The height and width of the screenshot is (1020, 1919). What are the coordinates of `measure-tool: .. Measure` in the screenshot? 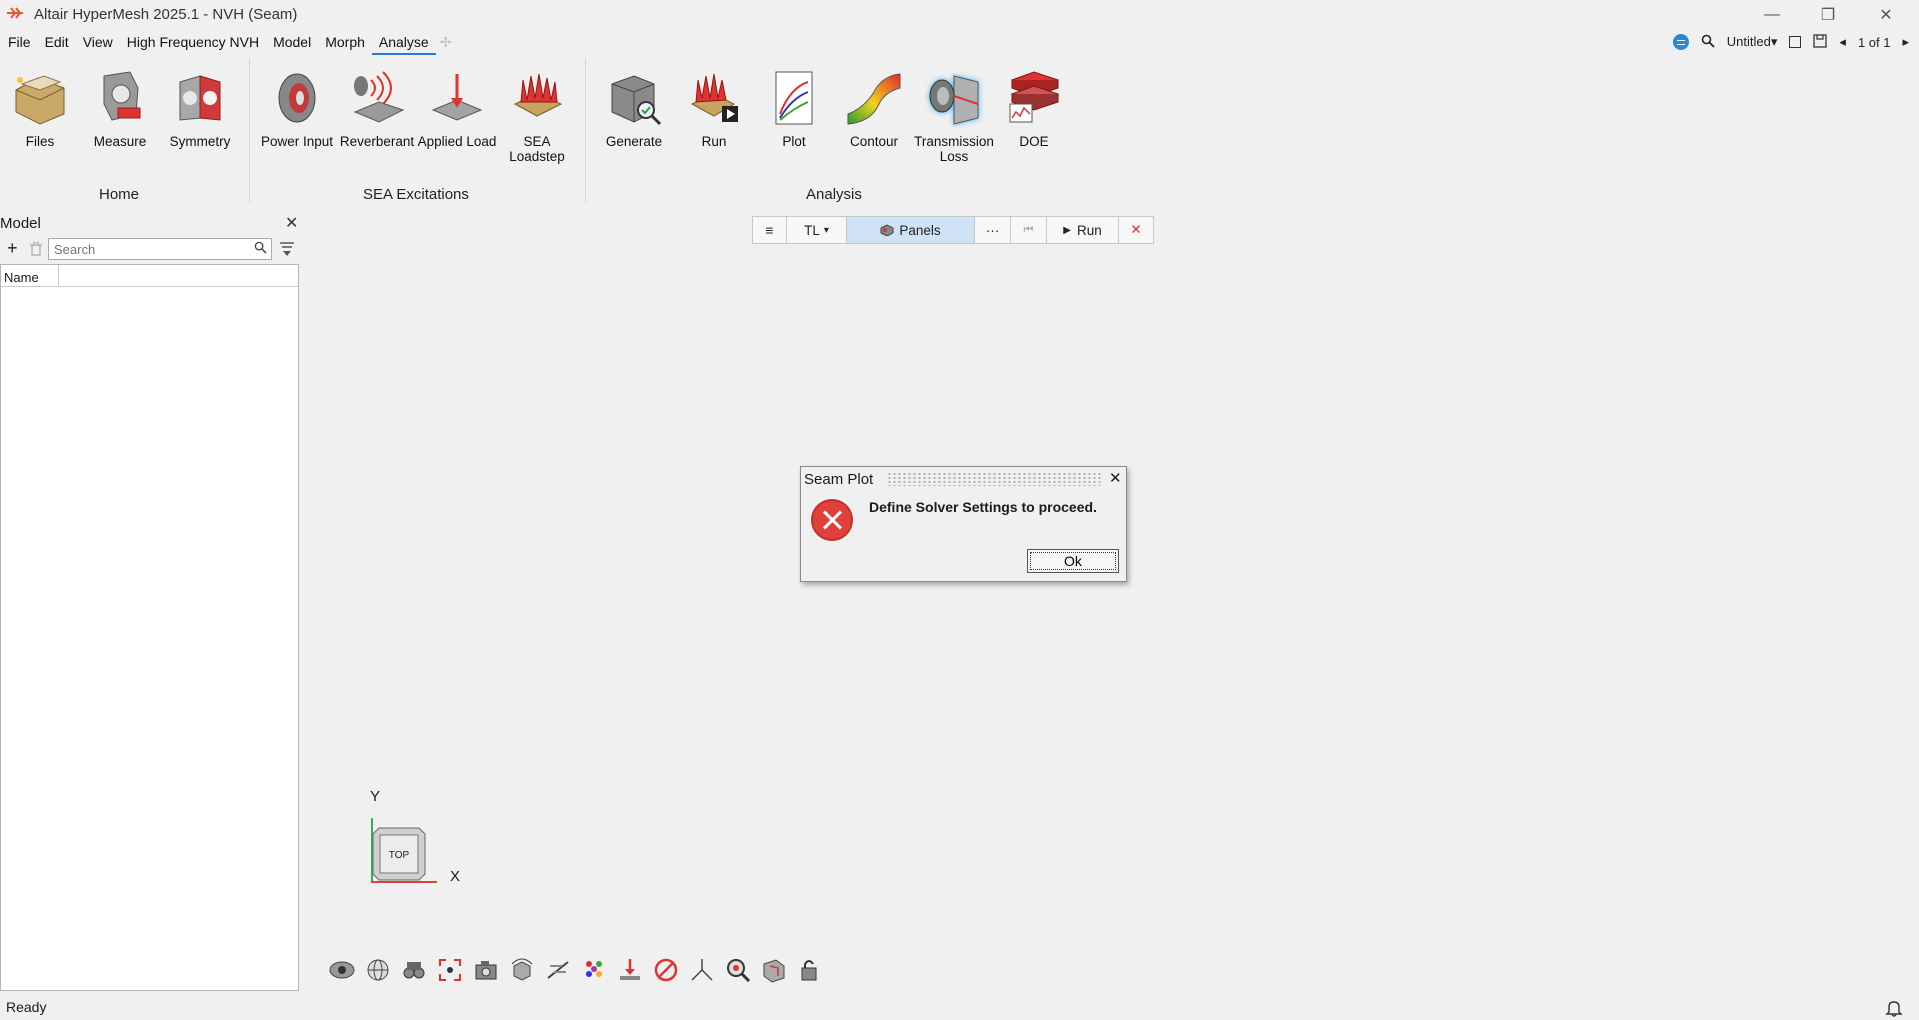 It's located at (120, 108).